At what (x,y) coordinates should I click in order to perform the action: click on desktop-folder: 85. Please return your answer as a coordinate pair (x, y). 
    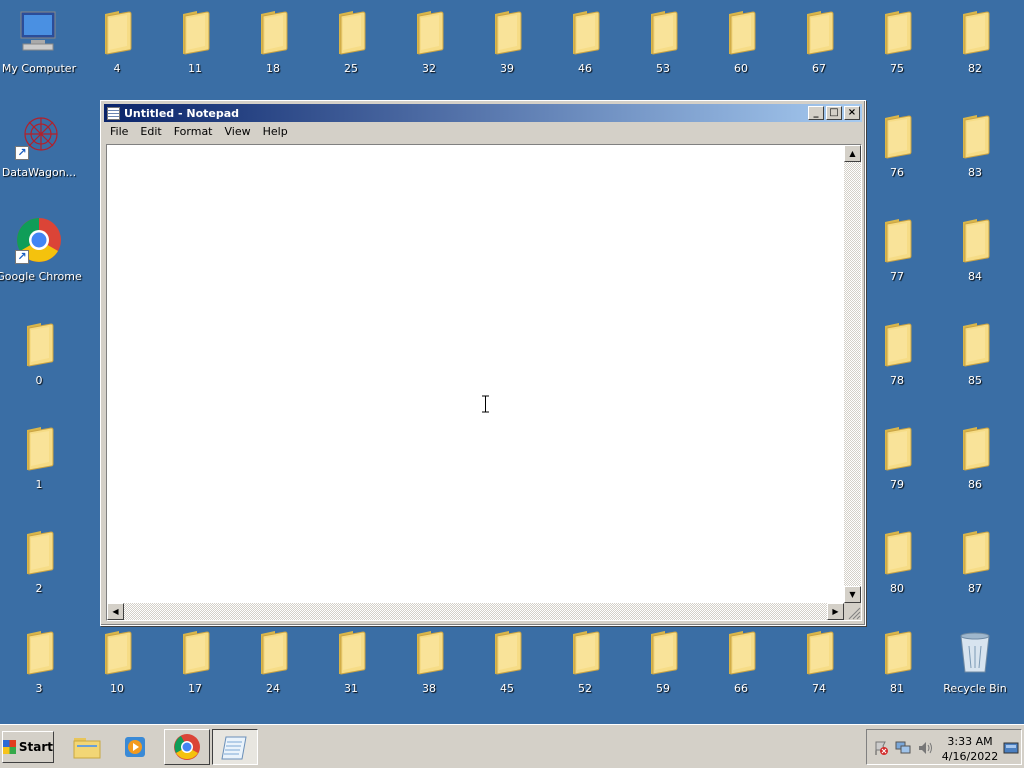
    Looking at the image, I should click on (975, 365).